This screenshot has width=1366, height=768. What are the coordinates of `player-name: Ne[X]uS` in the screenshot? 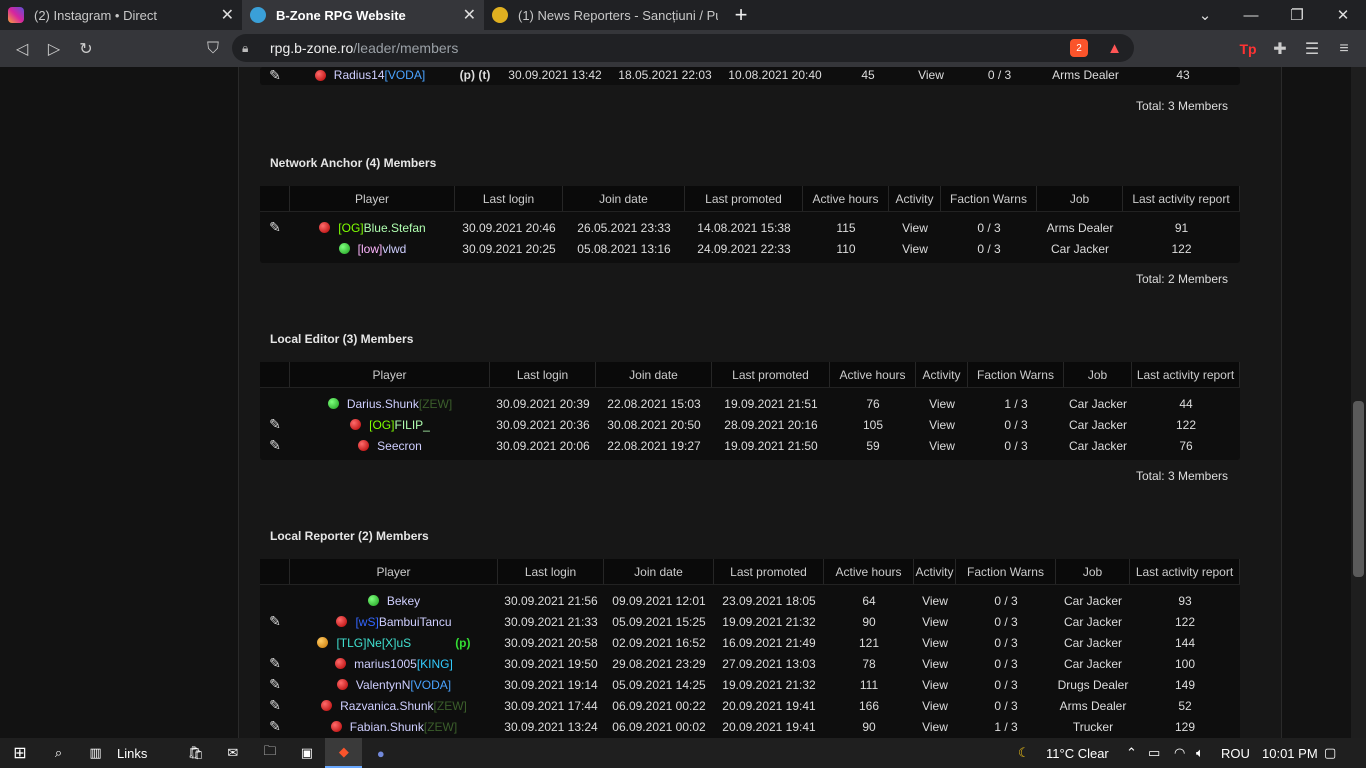 It's located at (388, 643).